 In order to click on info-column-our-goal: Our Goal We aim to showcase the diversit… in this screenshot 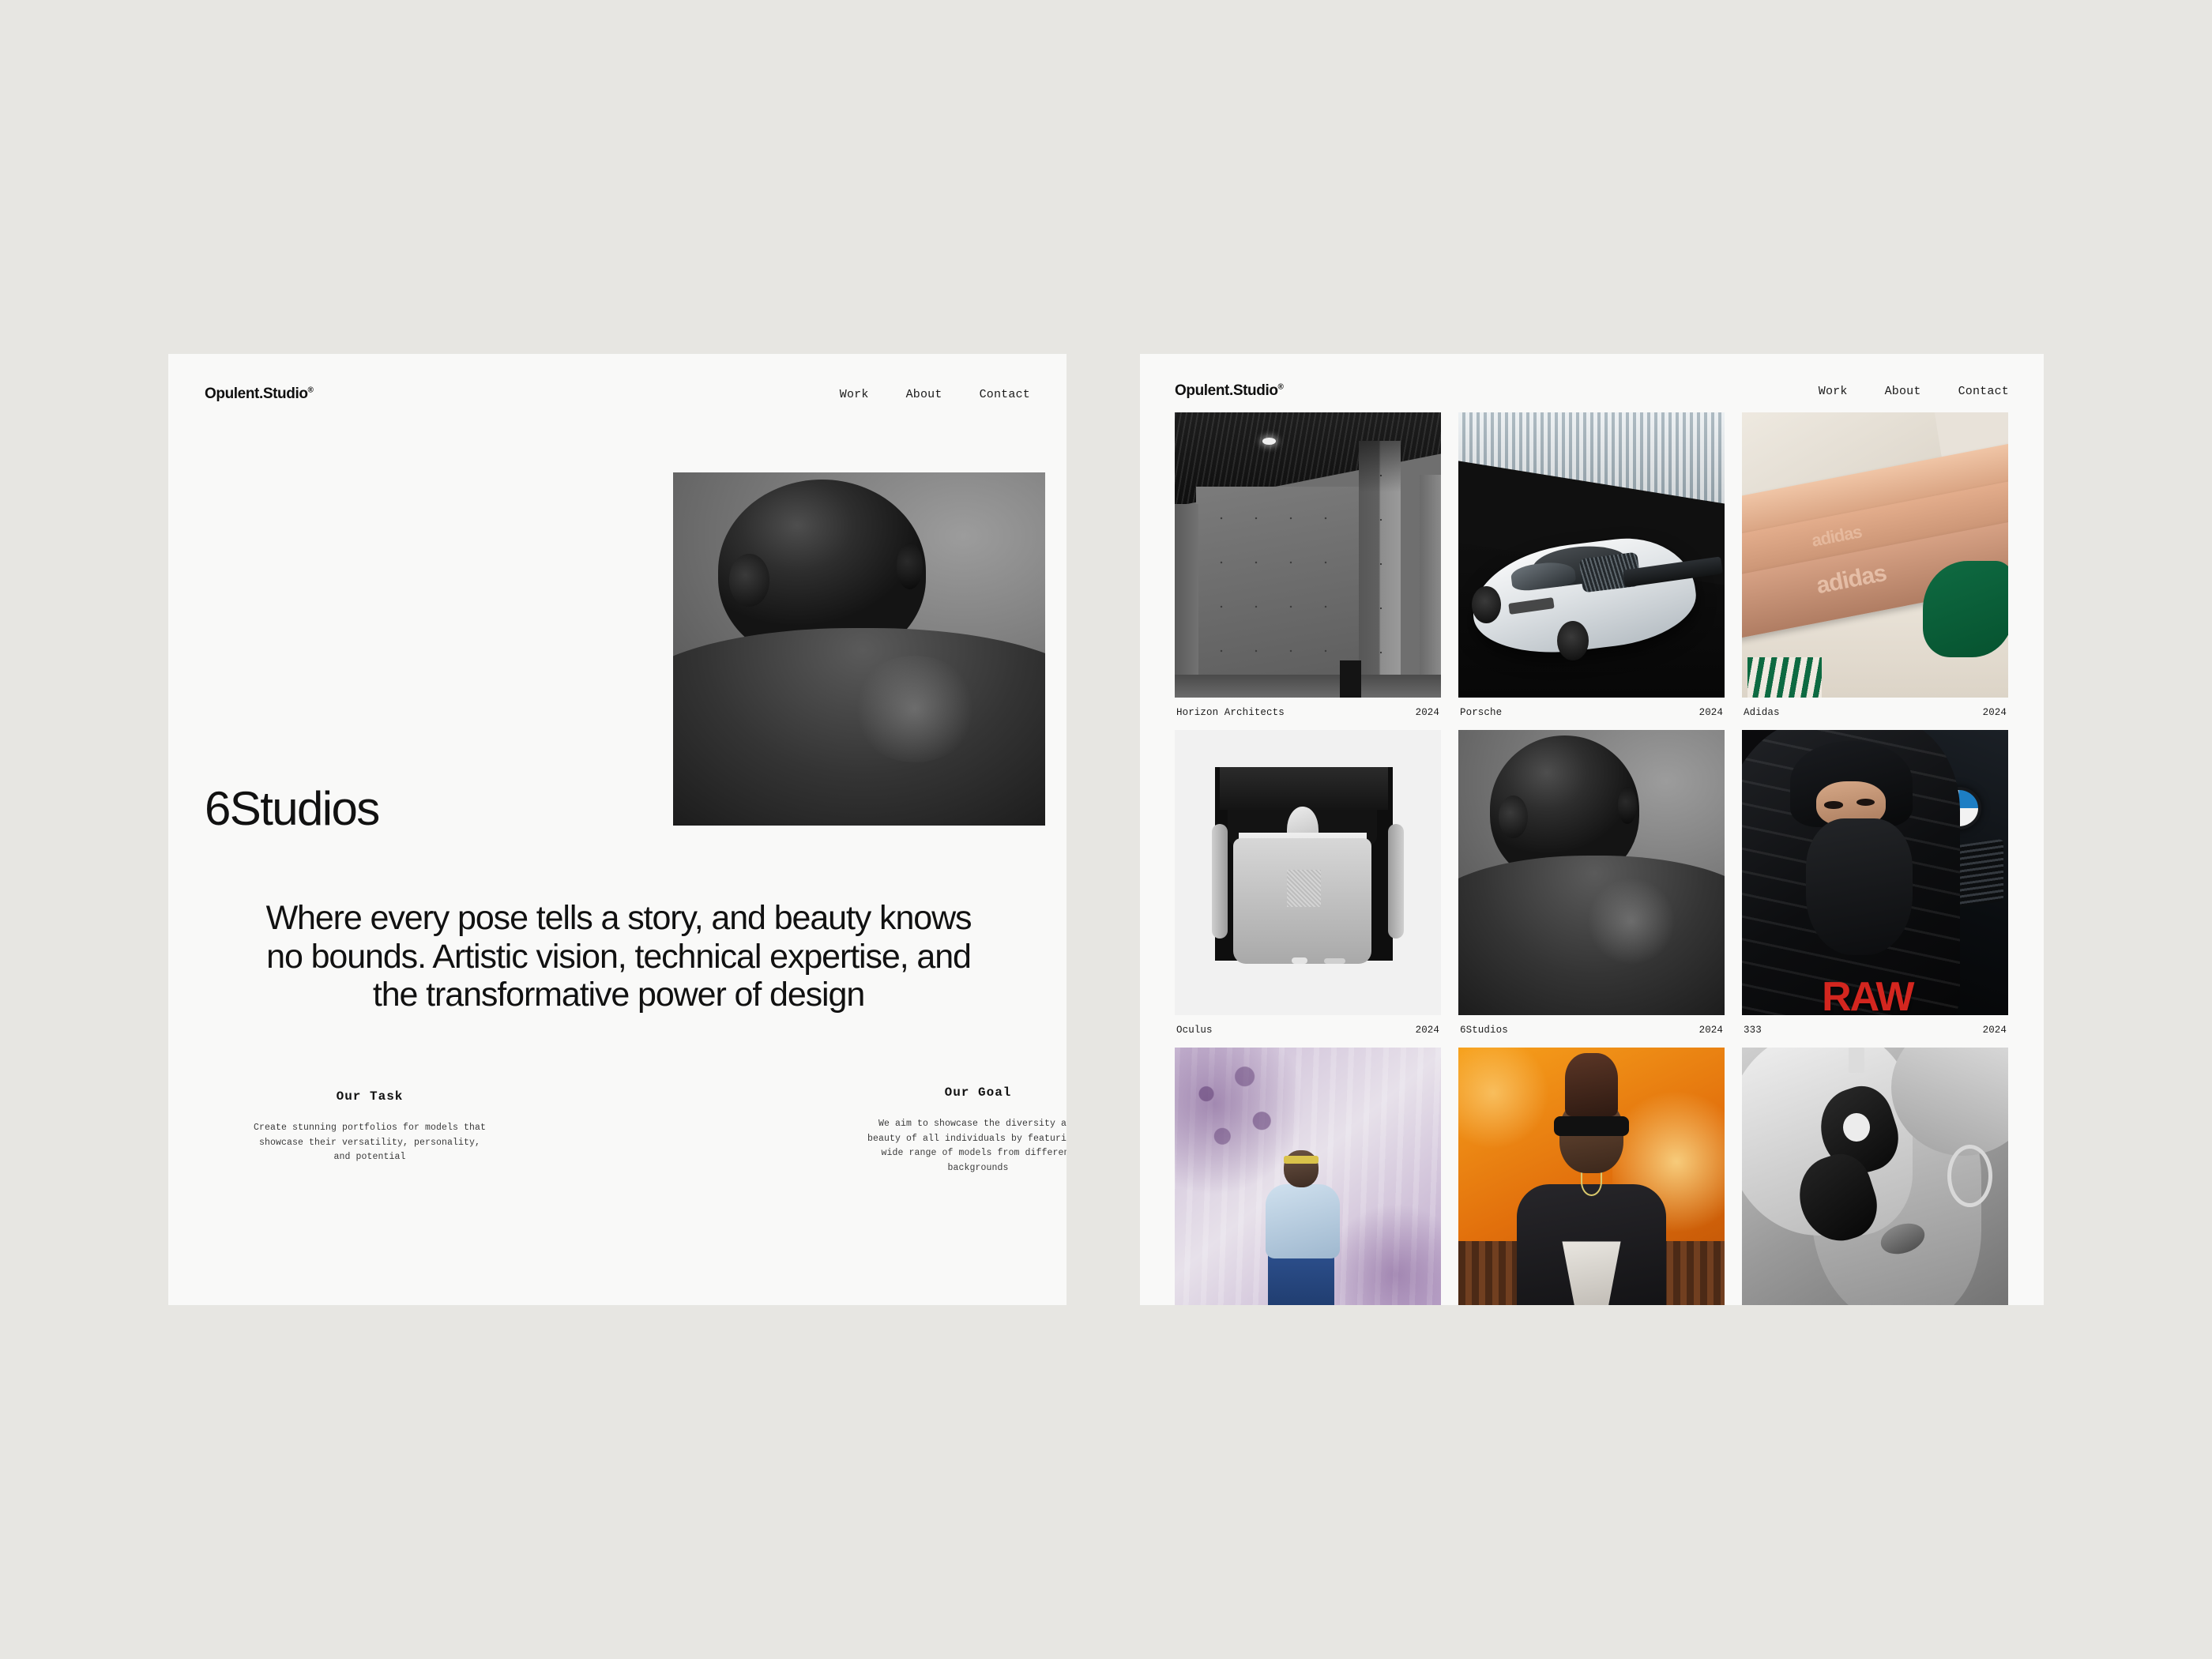, I will do `click(963, 1131)`.